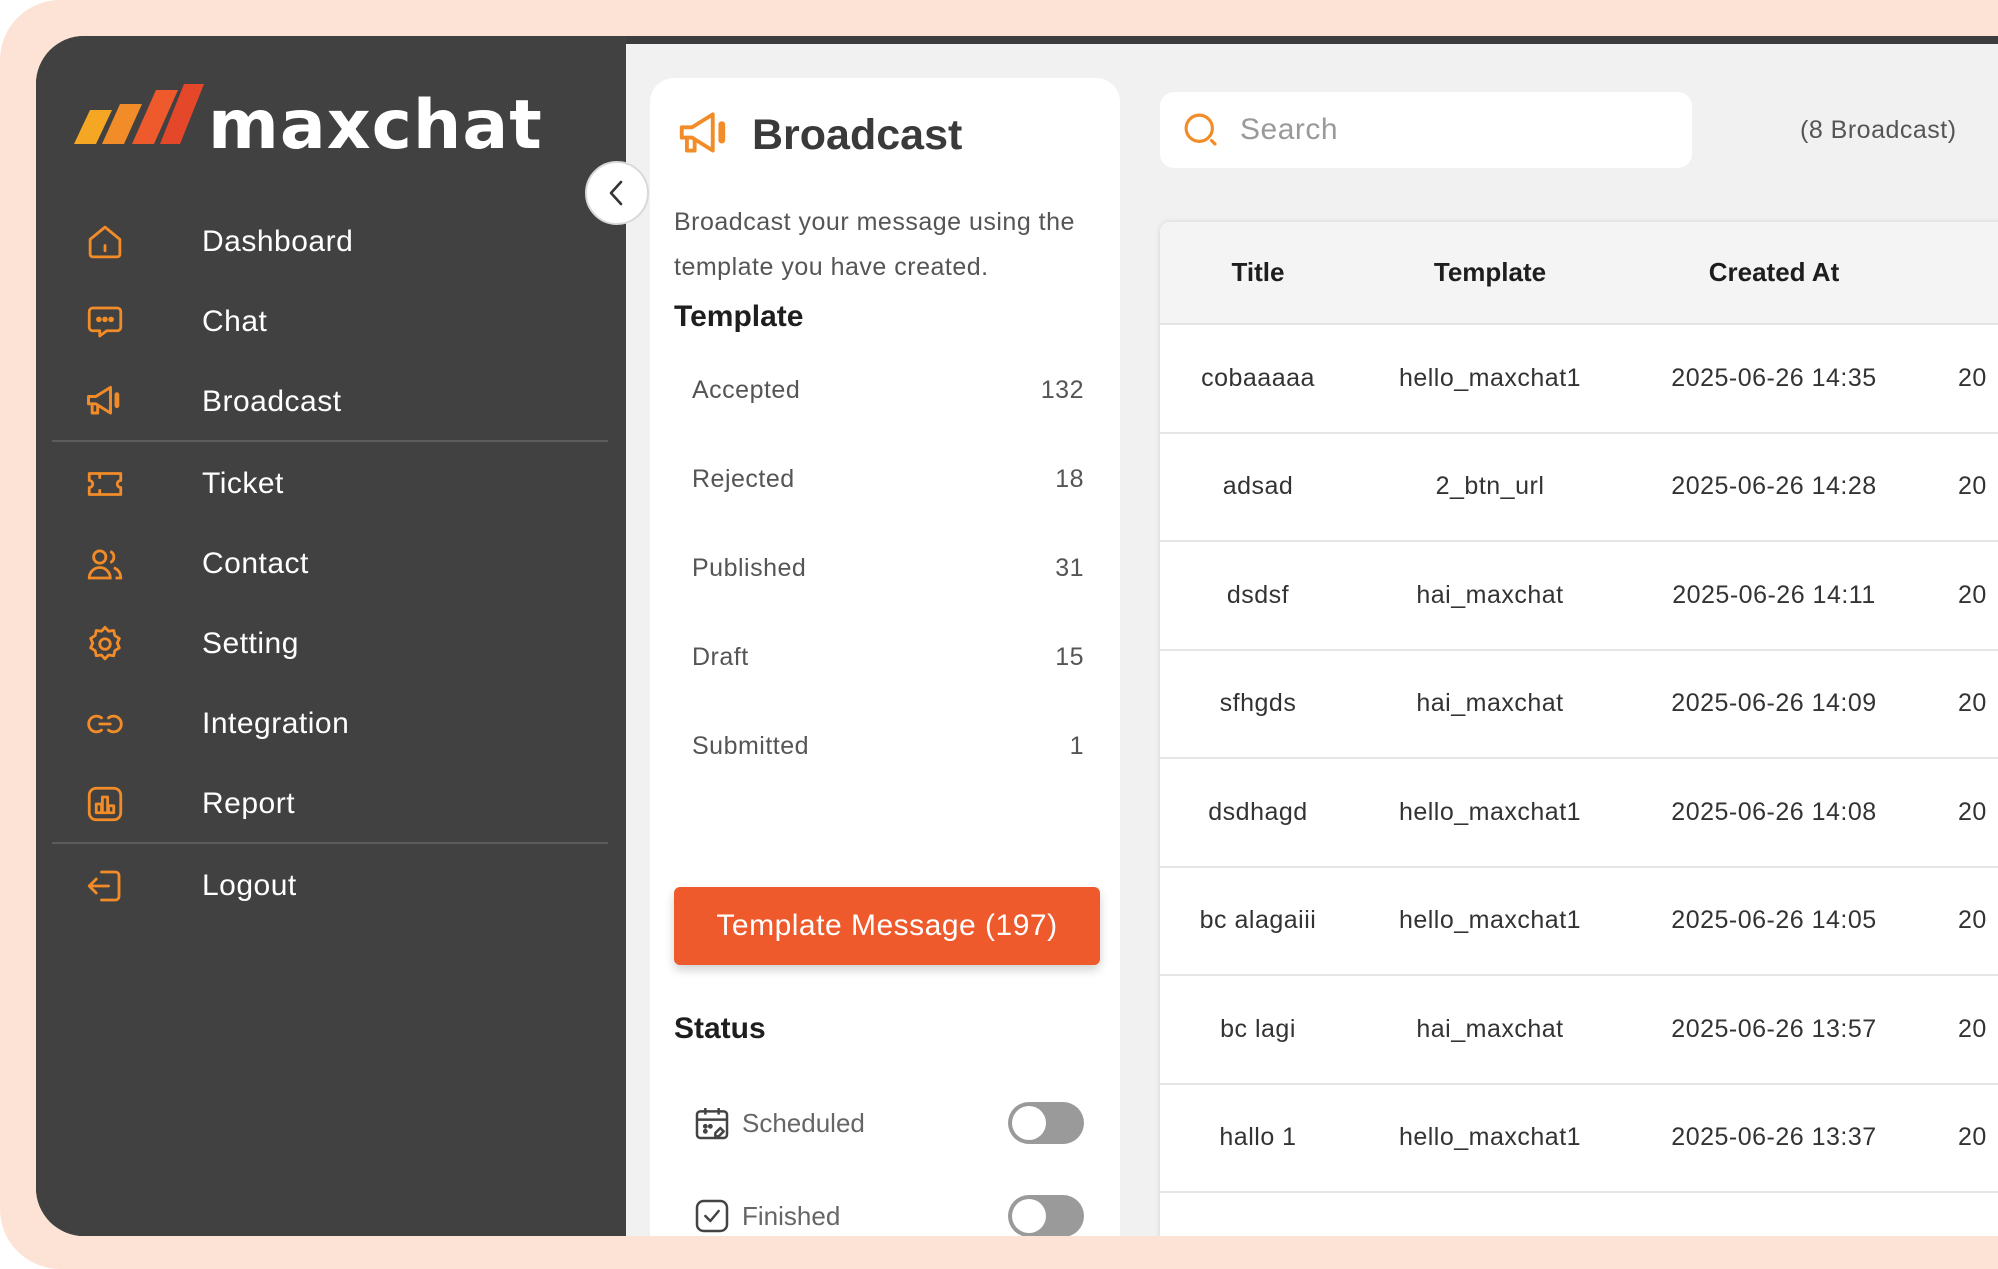 The width and height of the screenshot is (1998, 1269). I want to click on chat-bubble-icon, so click(105, 322).